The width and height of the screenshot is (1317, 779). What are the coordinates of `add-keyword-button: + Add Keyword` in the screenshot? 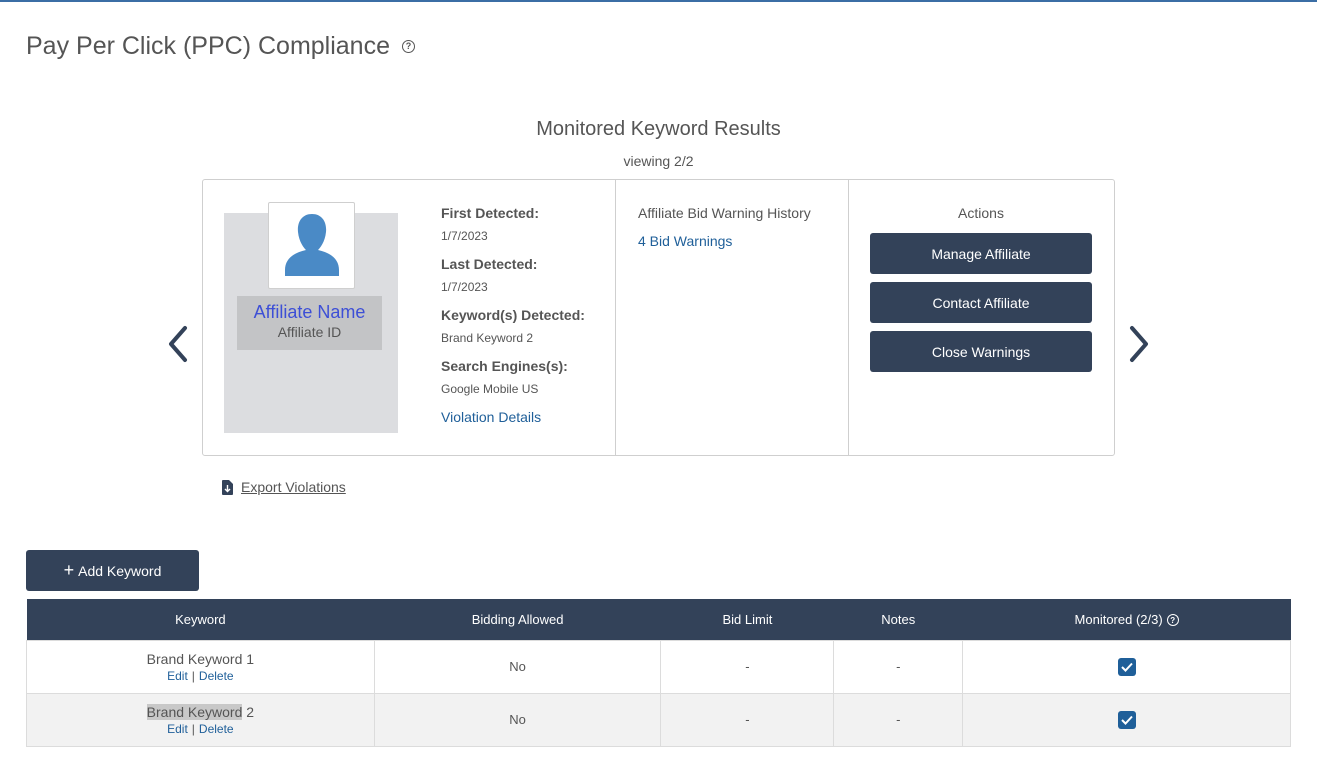 It's located at (112, 570).